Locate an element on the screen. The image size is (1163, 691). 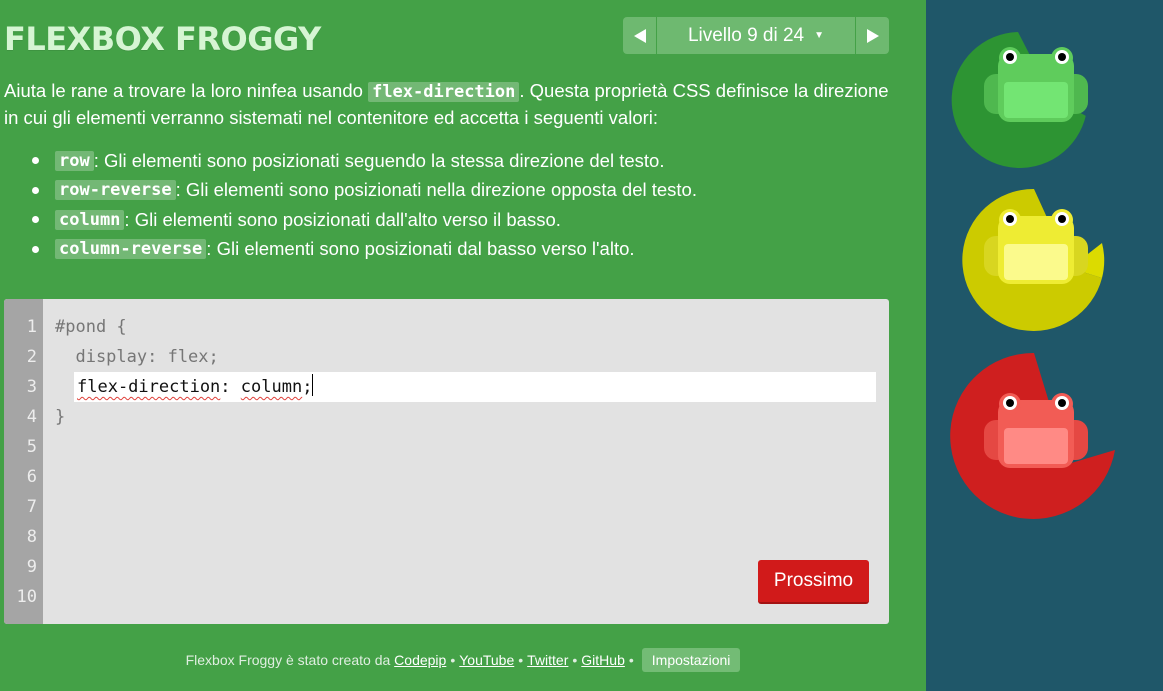
line-number-gutter: 1 2 3 4 5 6 7 8 9 10 is located at coordinates (23, 461).